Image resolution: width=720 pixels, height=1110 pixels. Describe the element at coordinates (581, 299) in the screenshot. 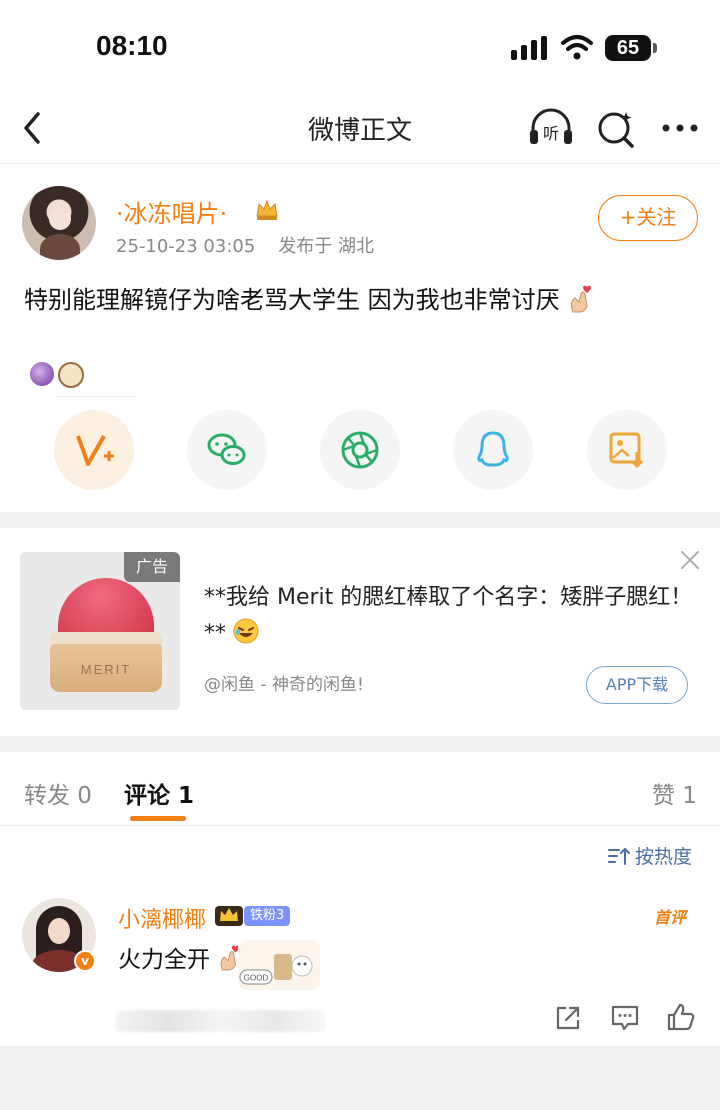

I see `finger-heart-icon` at that location.